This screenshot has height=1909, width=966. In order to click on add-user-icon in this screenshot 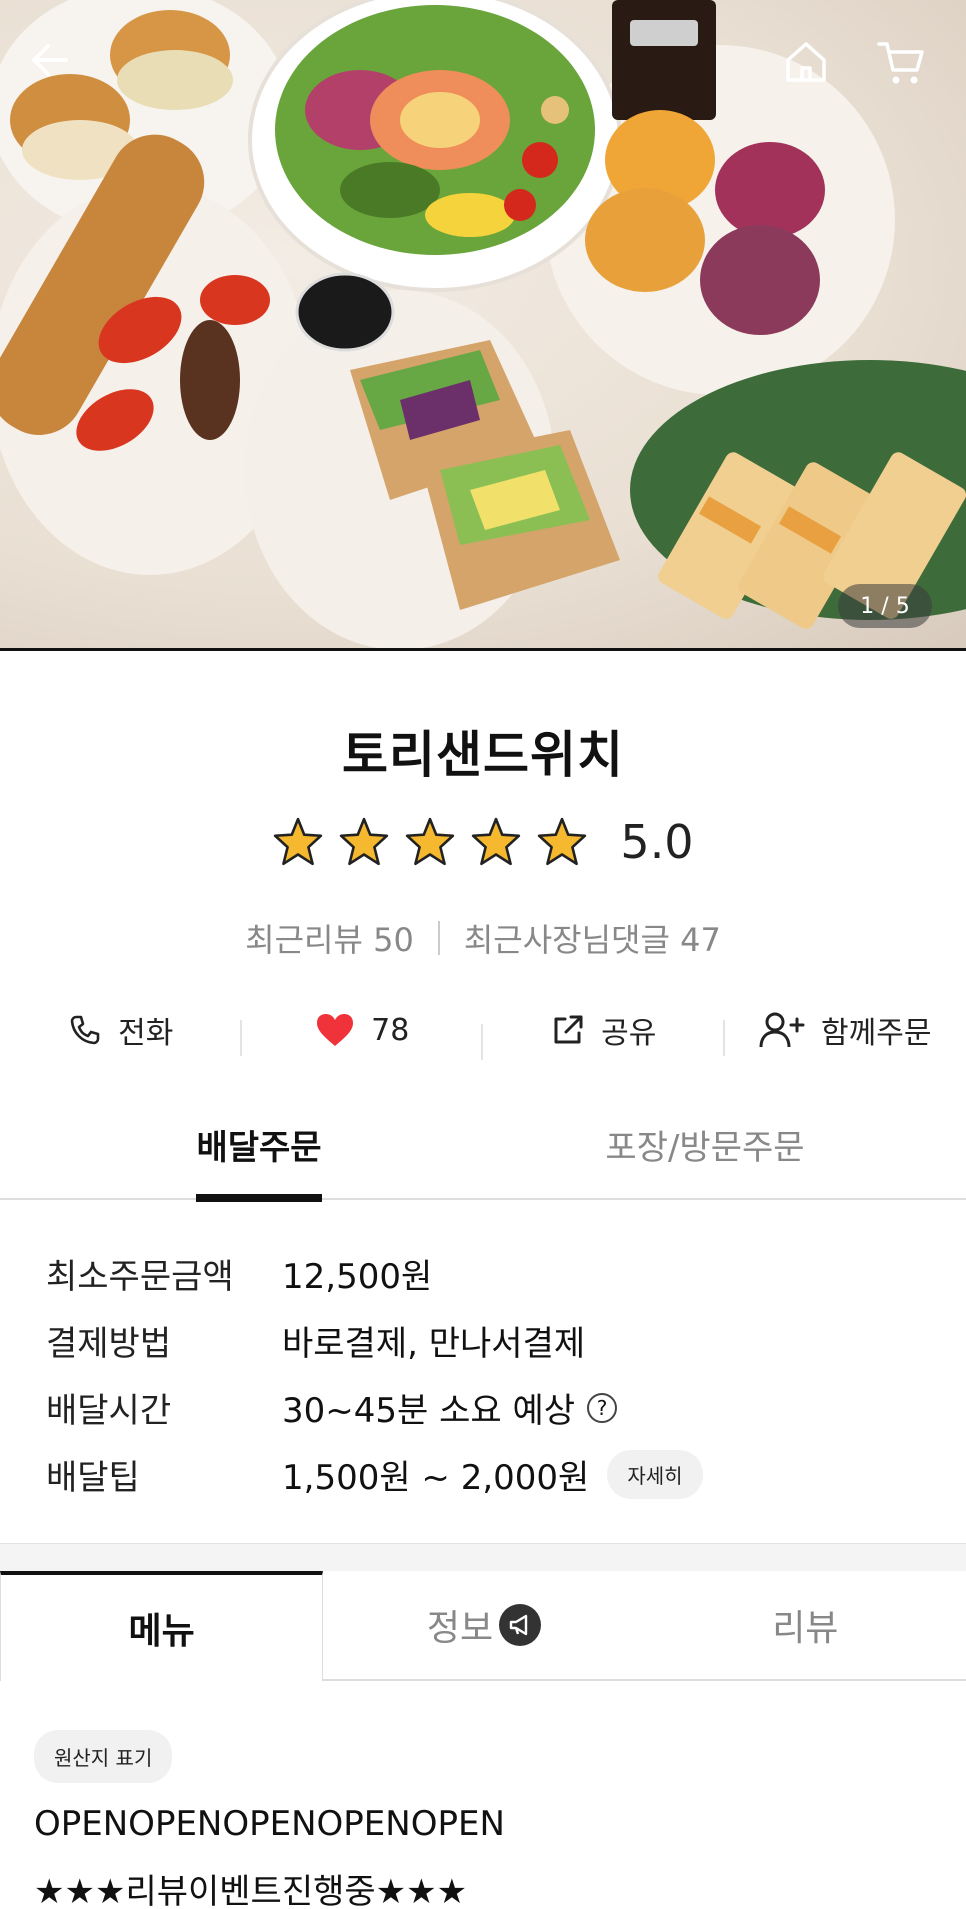, I will do `click(782, 1030)`.